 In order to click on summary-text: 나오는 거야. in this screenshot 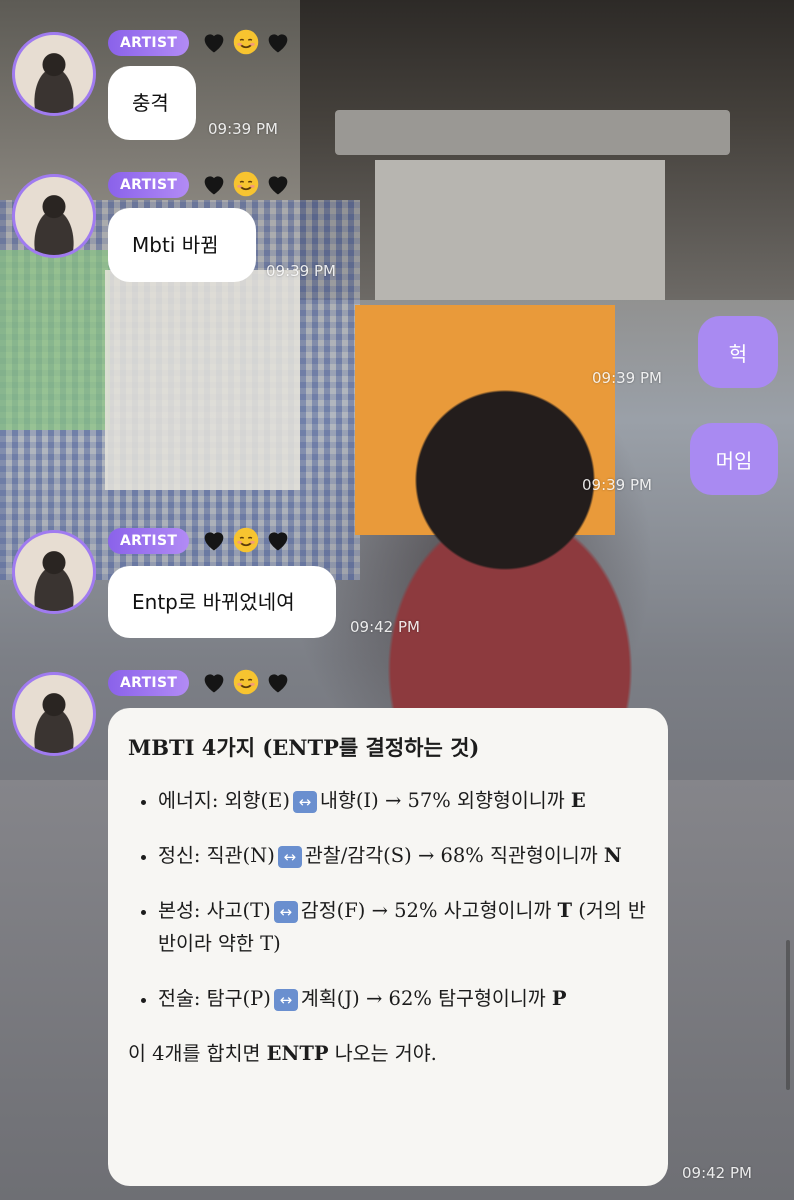, I will do `click(385, 1053)`.